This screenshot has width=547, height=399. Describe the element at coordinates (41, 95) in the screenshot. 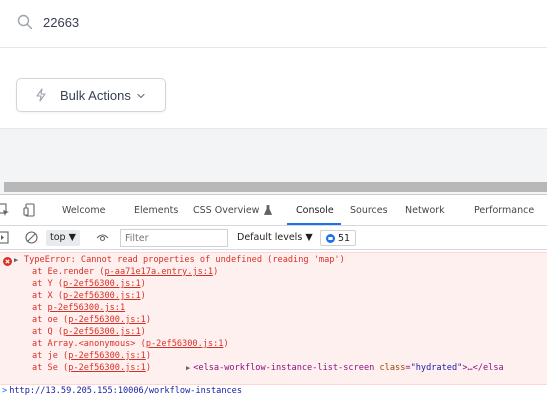

I see `lightning-icon` at that location.